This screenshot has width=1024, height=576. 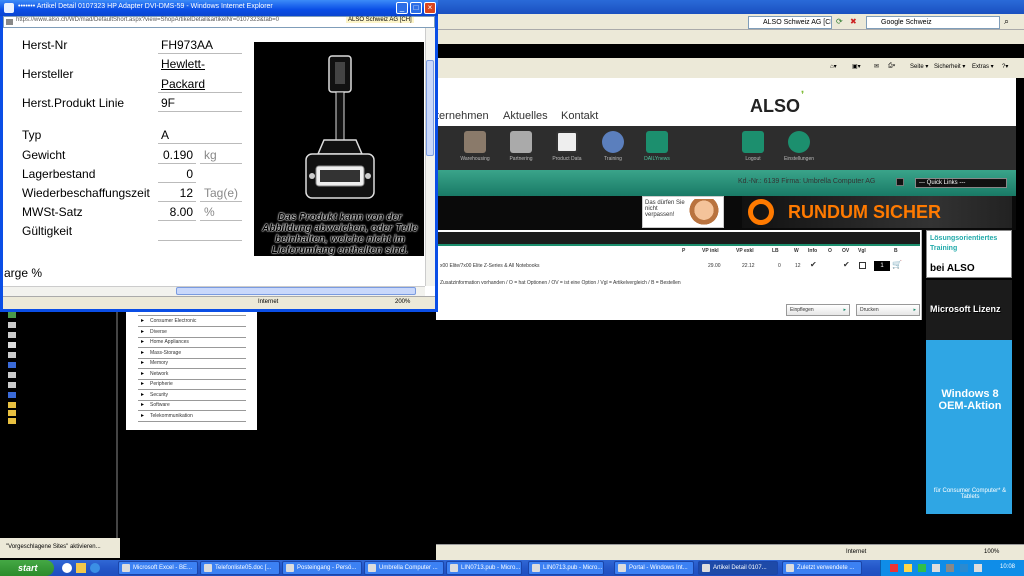 I want to click on settings-gear-icon, so click(x=799, y=142).